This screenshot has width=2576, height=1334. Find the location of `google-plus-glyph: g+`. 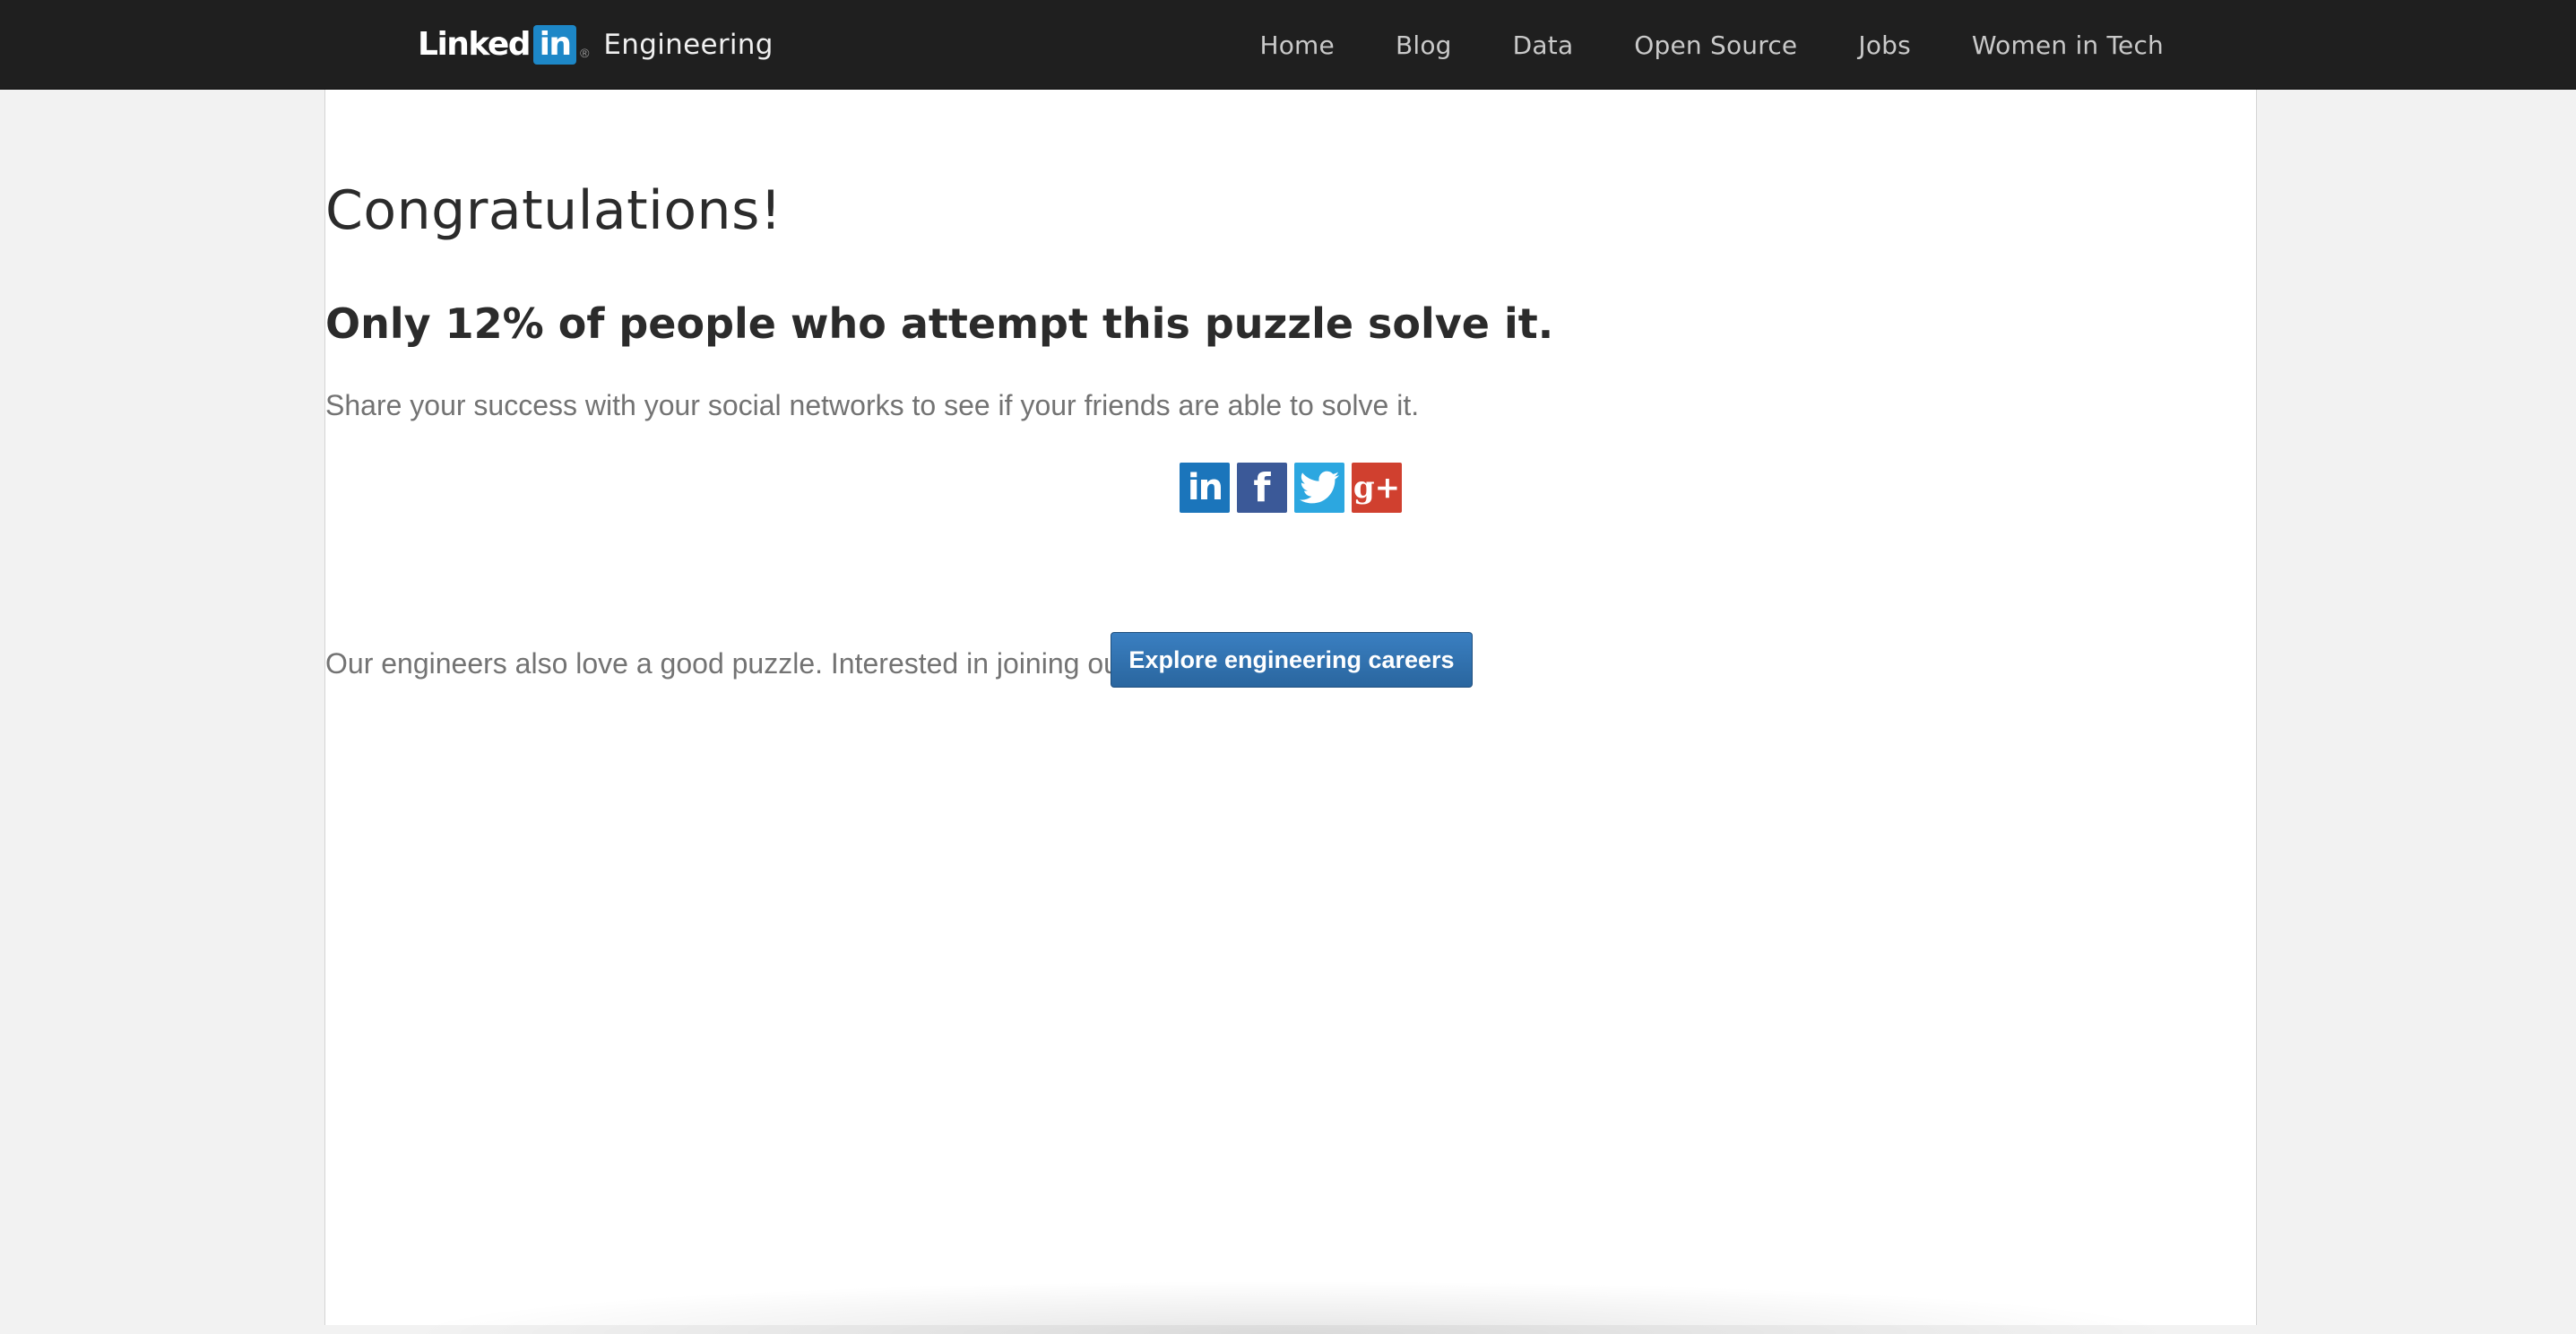

google-plus-glyph: g+ is located at coordinates (1377, 488).